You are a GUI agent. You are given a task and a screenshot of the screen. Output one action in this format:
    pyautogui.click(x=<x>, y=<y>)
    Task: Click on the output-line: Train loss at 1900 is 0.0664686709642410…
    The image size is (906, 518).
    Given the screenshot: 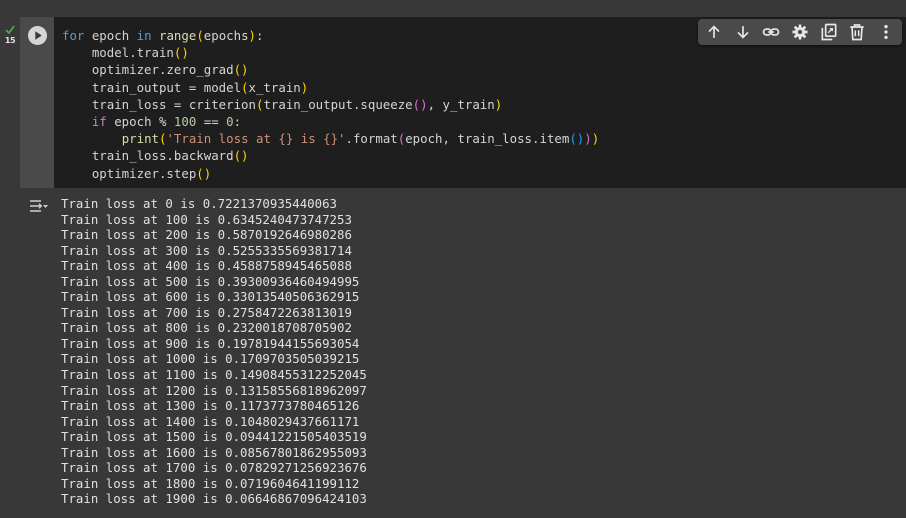 What is the action you would take?
    pyautogui.click(x=214, y=499)
    